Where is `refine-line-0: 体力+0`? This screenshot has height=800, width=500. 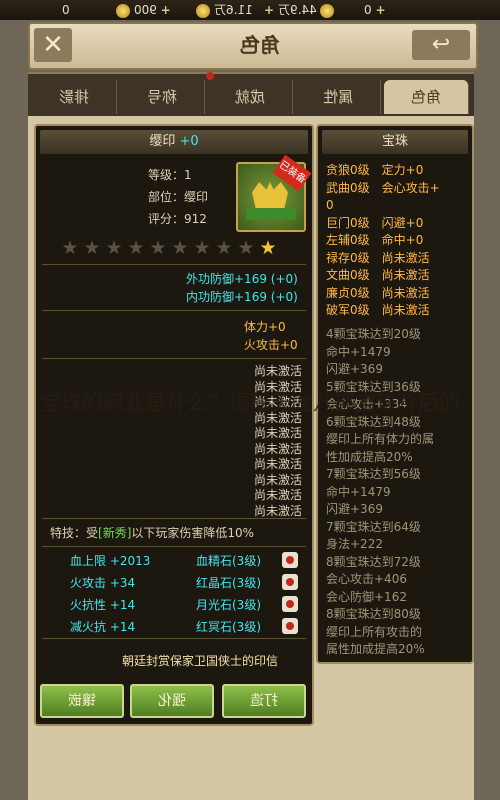 refine-line-0: 体力+0 is located at coordinates (265, 327).